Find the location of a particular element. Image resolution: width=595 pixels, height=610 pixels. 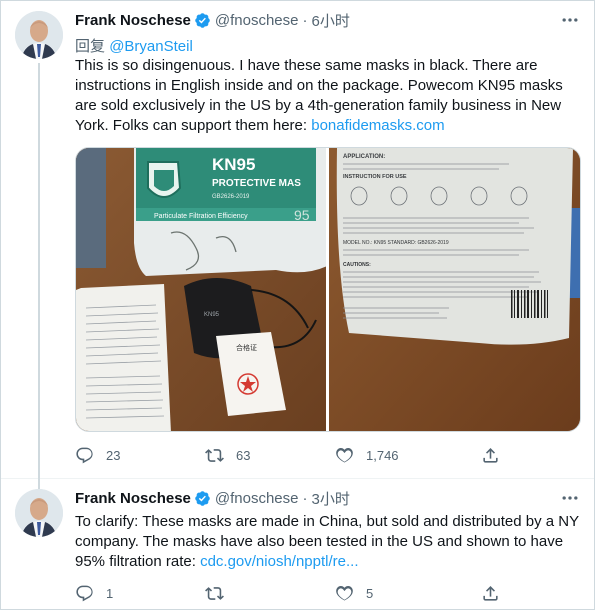

mask-print: KN95 is located at coordinates (212, 315).